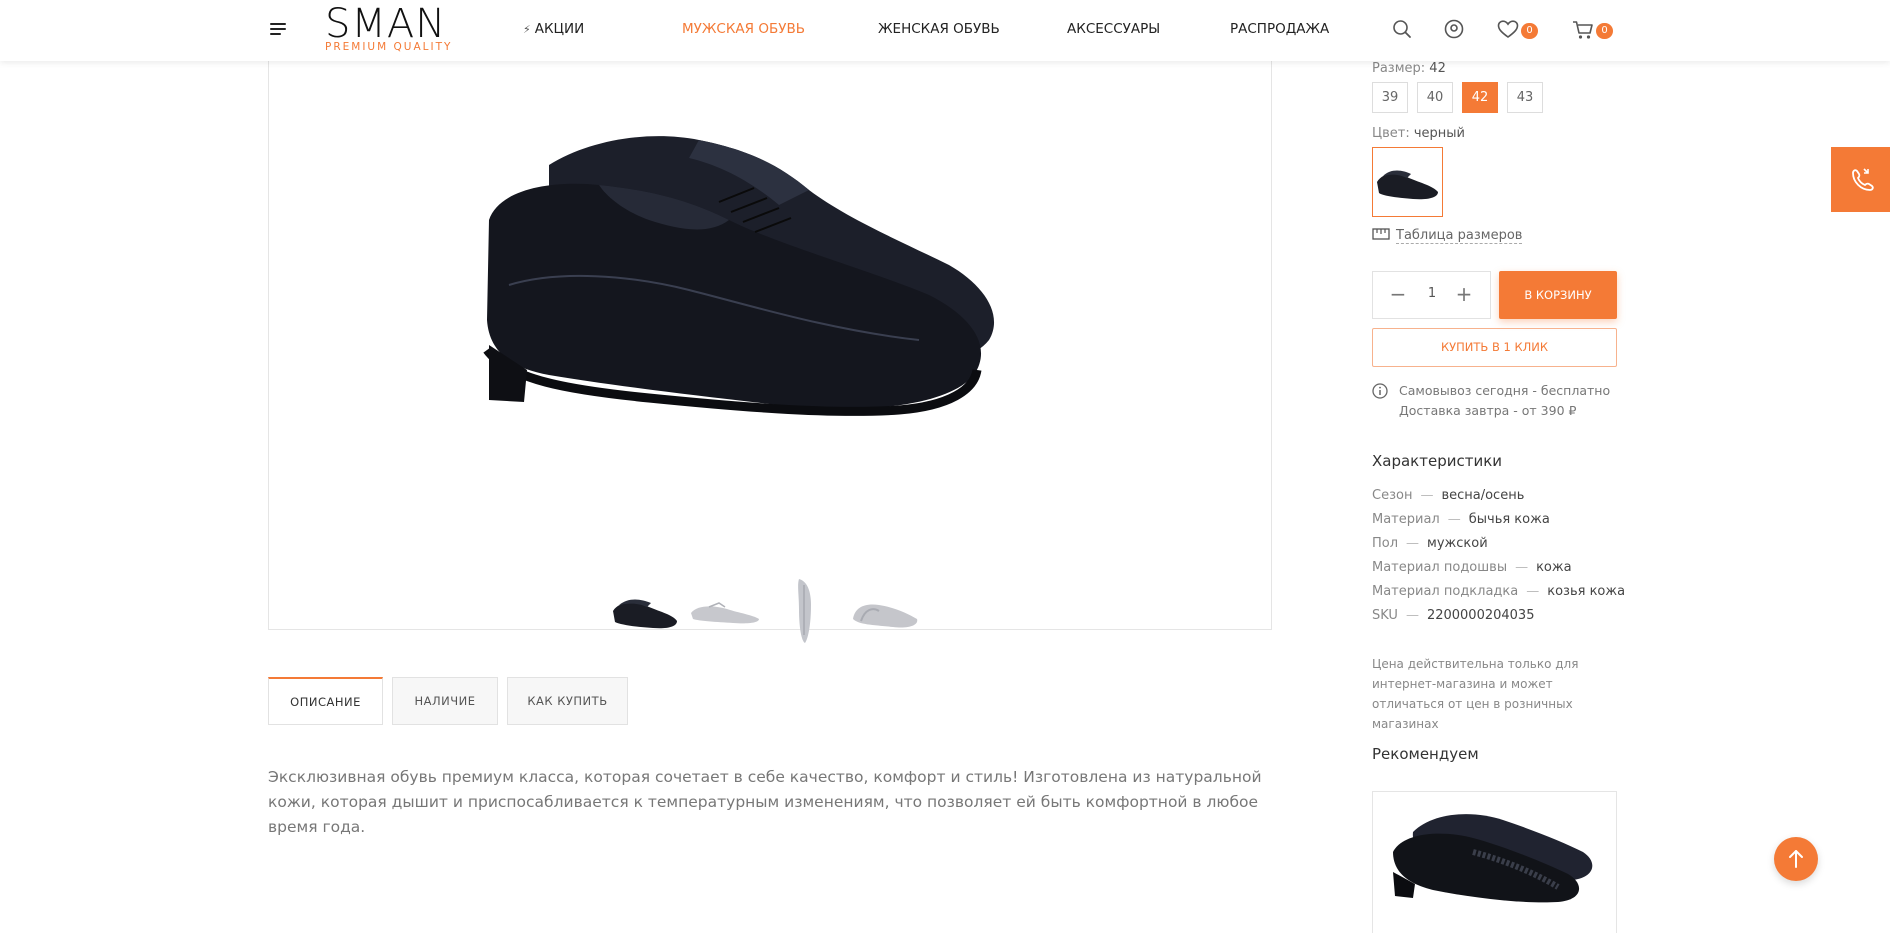 This screenshot has height=933, width=1890. What do you see at coordinates (1509, 519) in the screenshot?
I see `characteristic-value: бычья кожа` at bounding box center [1509, 519].